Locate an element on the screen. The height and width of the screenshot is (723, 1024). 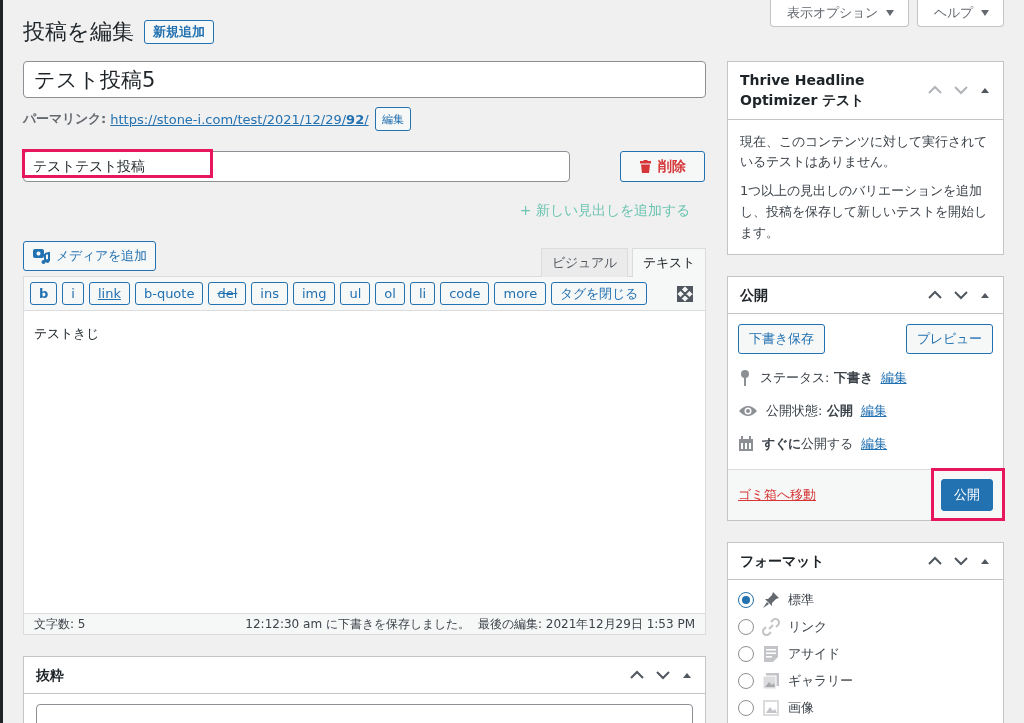
format-label: リンク is located at coordinates (807, 626).